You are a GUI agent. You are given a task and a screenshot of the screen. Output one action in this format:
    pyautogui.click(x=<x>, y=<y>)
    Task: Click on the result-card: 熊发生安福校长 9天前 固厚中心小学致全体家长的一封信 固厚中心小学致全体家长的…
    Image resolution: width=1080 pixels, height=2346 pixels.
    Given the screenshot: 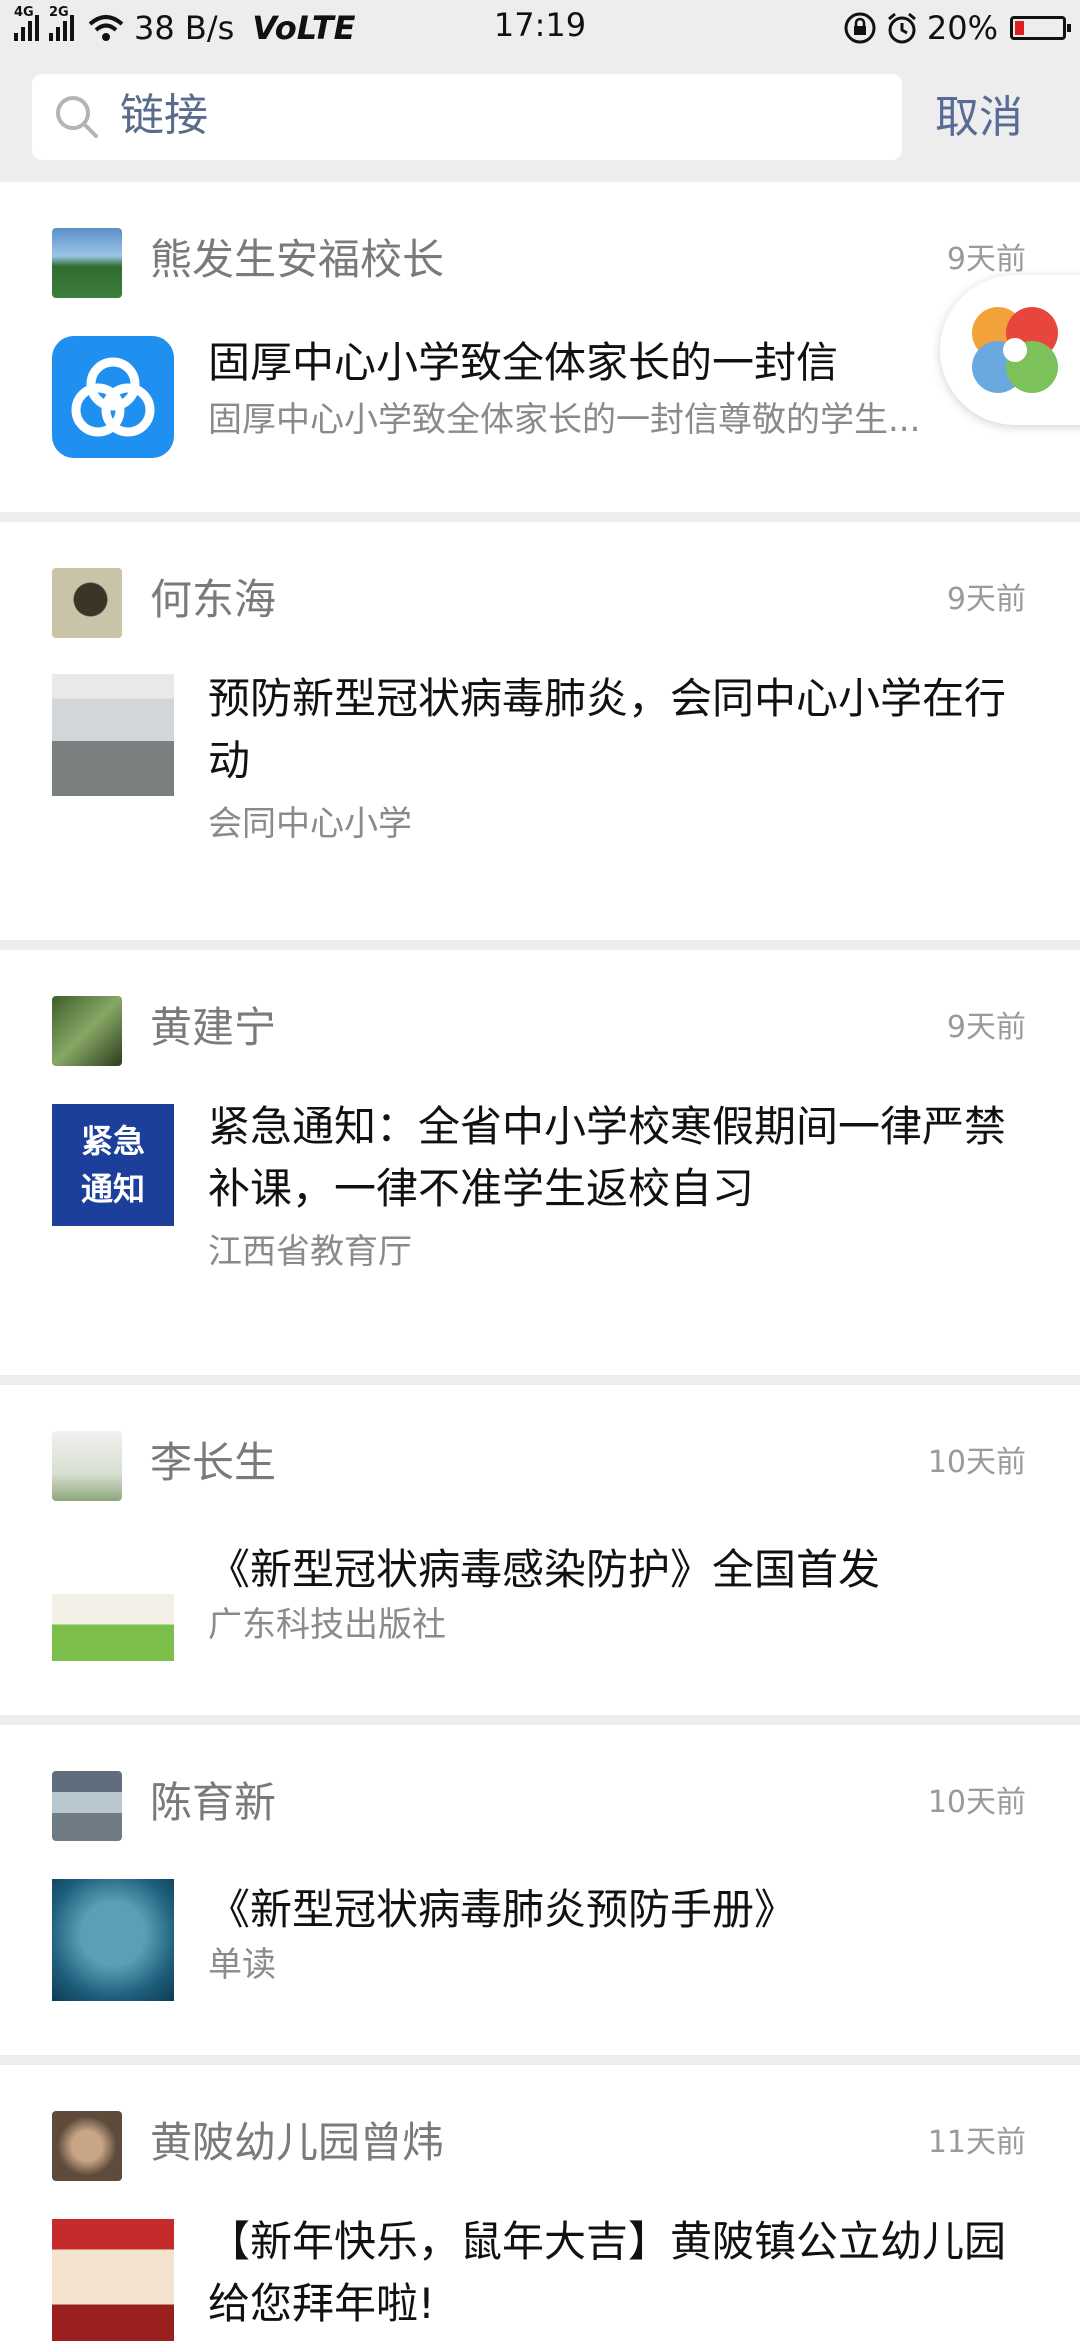 What is the action you would take?
    pyautogui.click(x=540, y=347)
    